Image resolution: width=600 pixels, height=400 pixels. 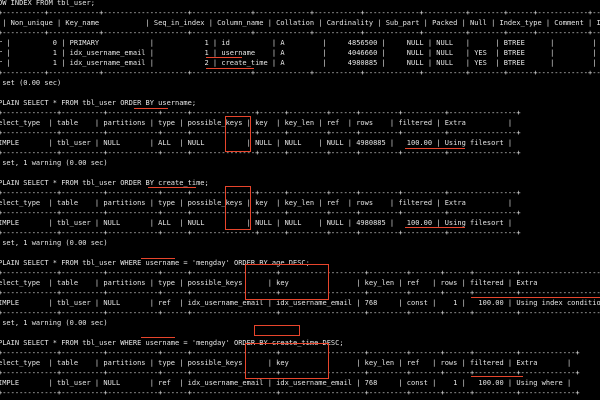 What do you see at coordinates (497, 376) in the screenshot?
I see `underline-using-where` at bounding box center [497, 376].